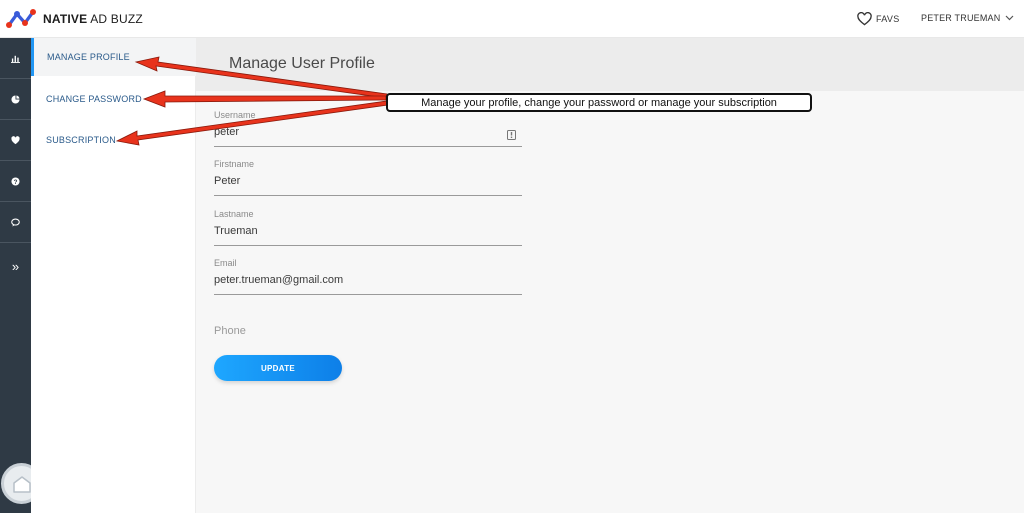 This screenshot has height=513, width=1024. I want to click on top-bar: NATIVE AD BUZZ FAVS PETER TRUEMAN, so click(512, 19).